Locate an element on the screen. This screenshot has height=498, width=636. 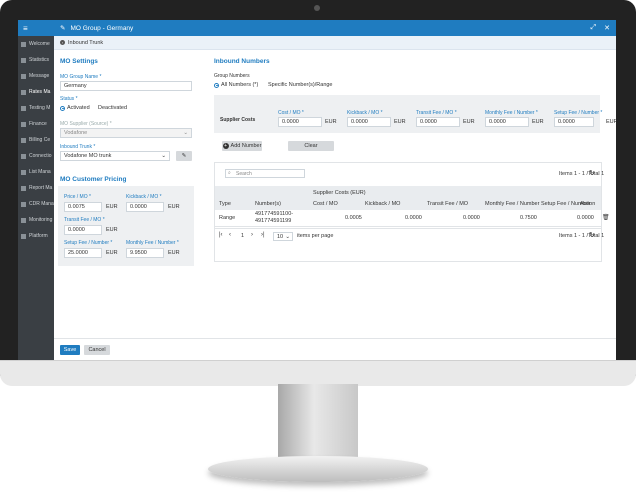
cell-numbers: 491774591199 is located at coordinates (273, 221).